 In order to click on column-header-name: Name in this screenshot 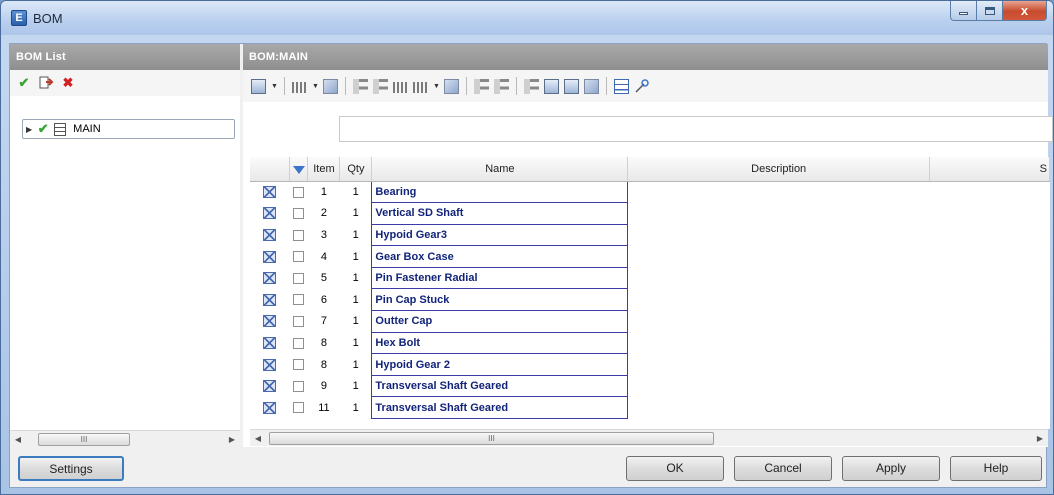, I will do `click(500, 169)`.